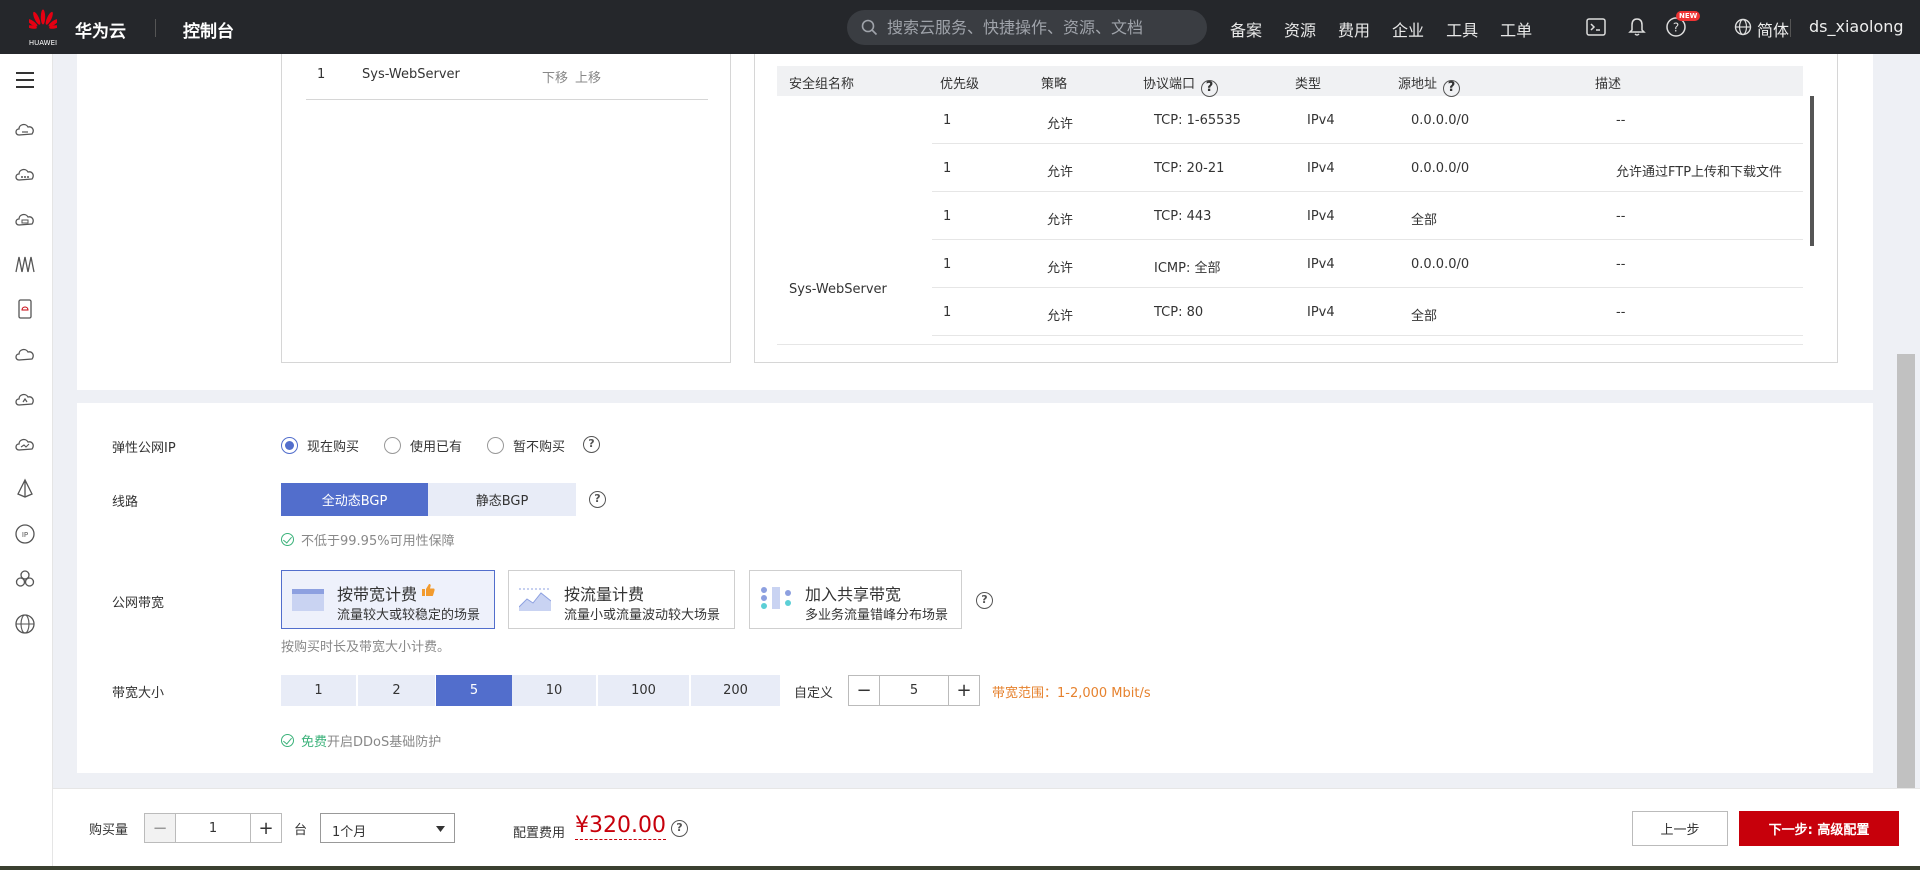 The image size is (1920, 870). I want to click on availability-note: 不低于99.95%可用性保障, so click(368, 539).